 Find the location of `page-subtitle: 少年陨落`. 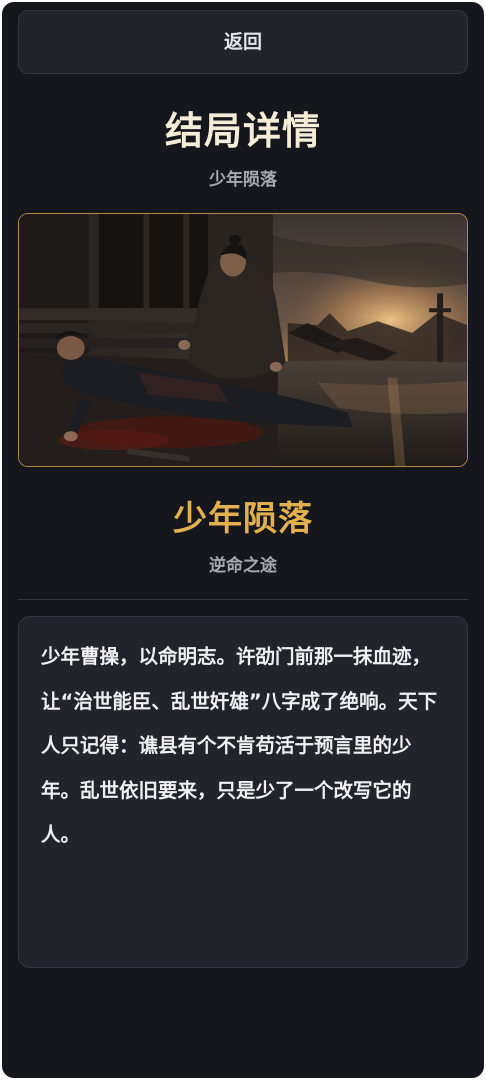

page-subtitle: 少年陨落 is located at coordinates (243, 180).